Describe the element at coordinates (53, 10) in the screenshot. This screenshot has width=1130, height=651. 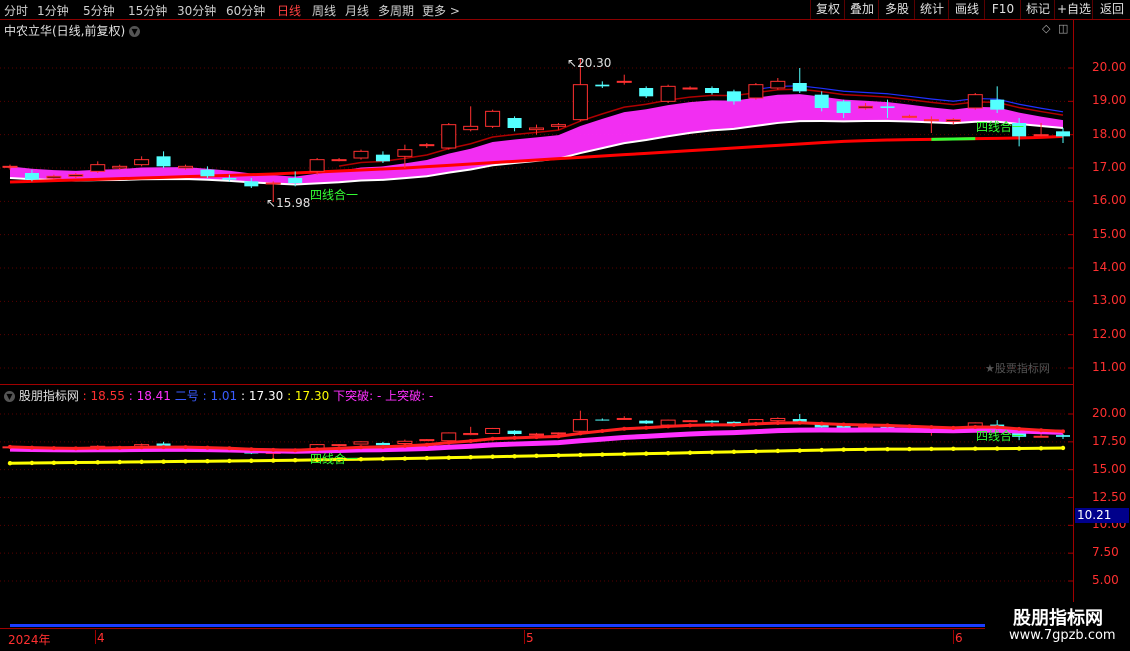
I see `period-tab-1min: 1分钟` at that location.